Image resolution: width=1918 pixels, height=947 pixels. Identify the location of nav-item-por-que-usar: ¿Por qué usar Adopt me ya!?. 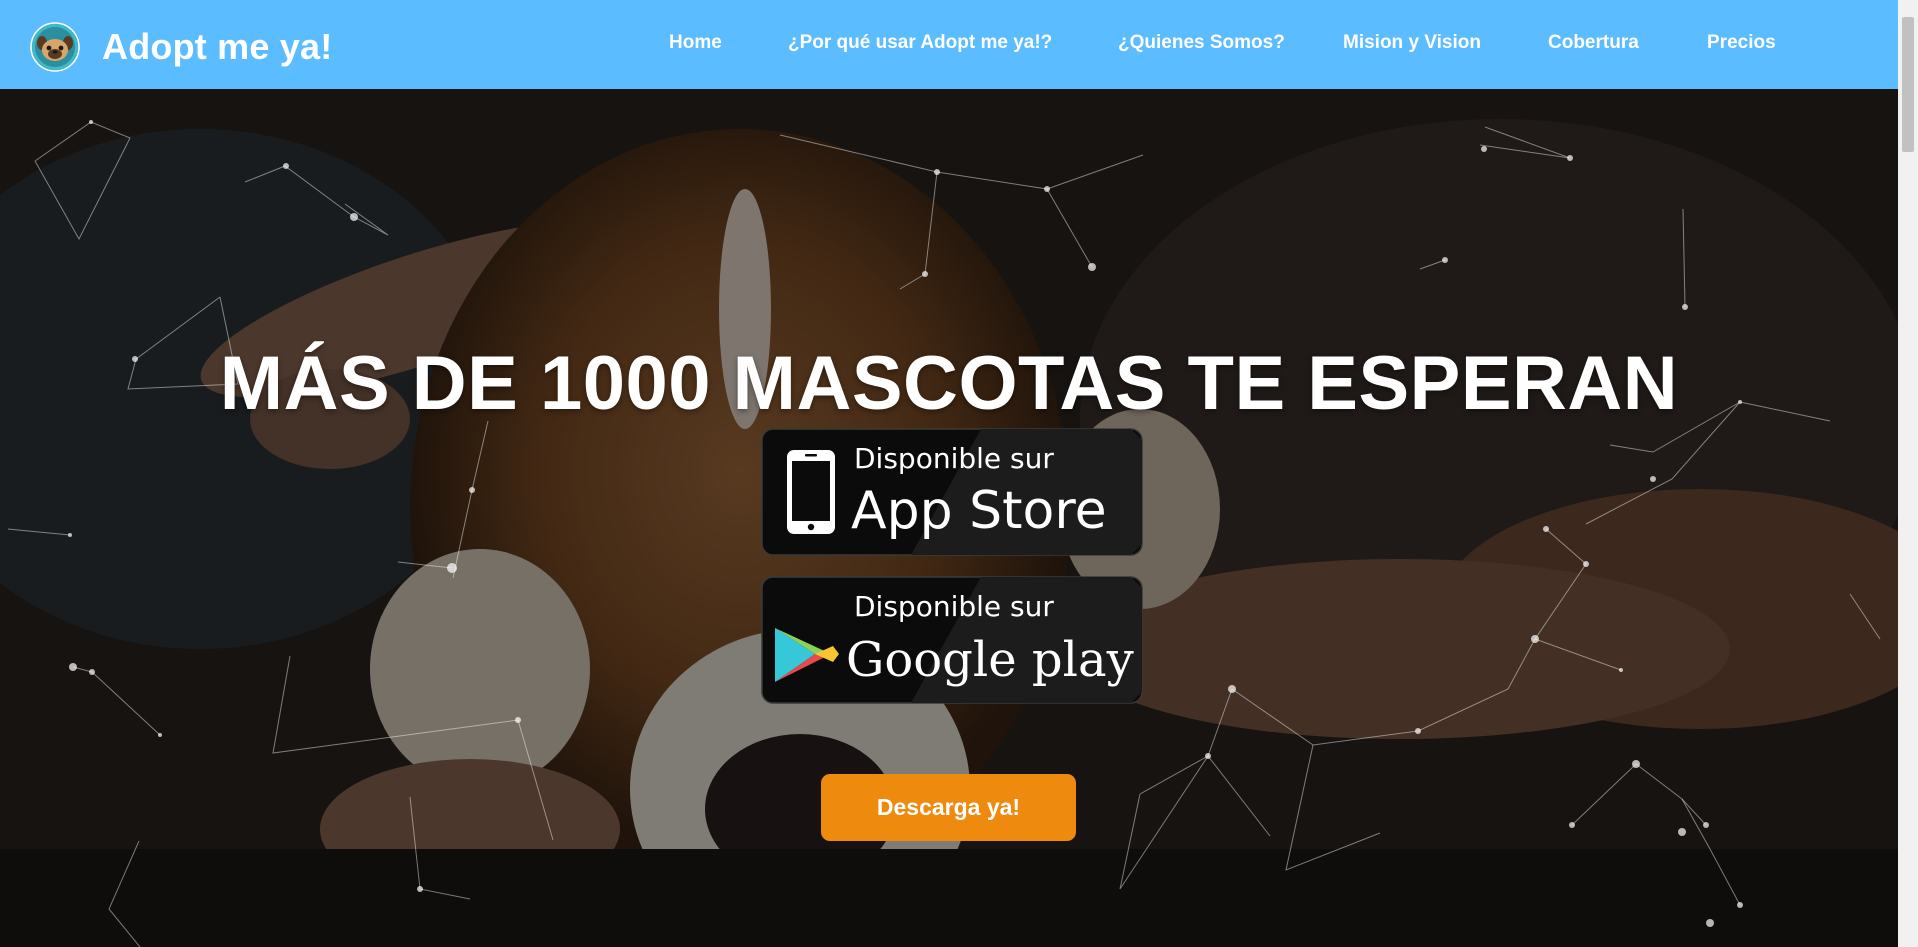
(920, 43).